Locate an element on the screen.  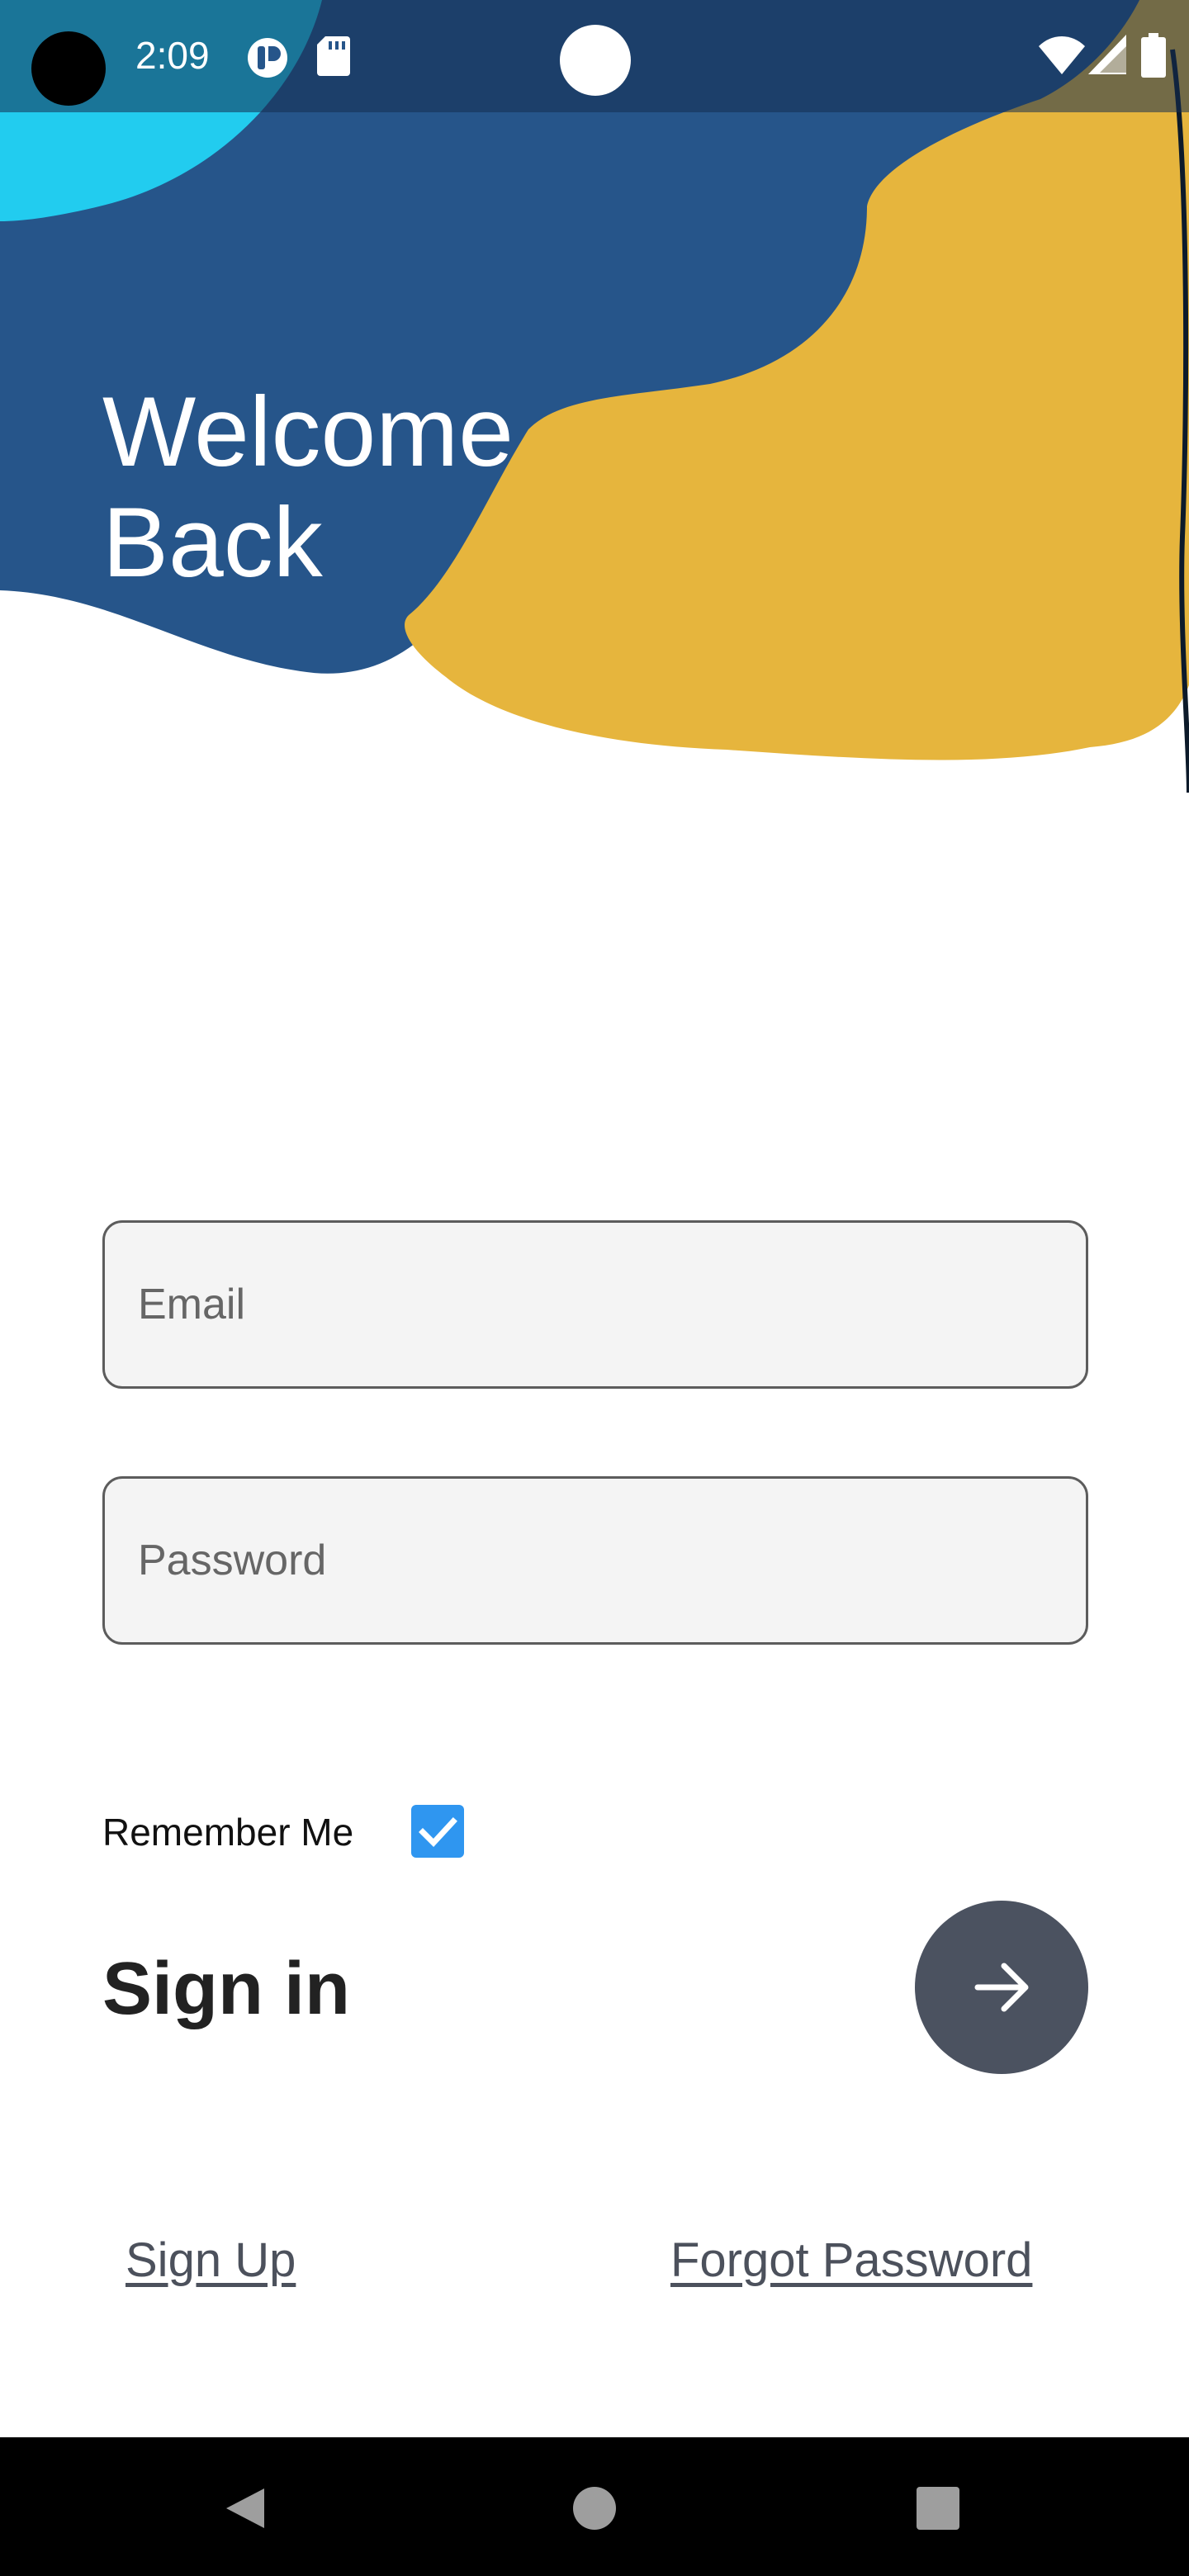
welcome-title: Welcome Back is located at coordinates (308, 487).